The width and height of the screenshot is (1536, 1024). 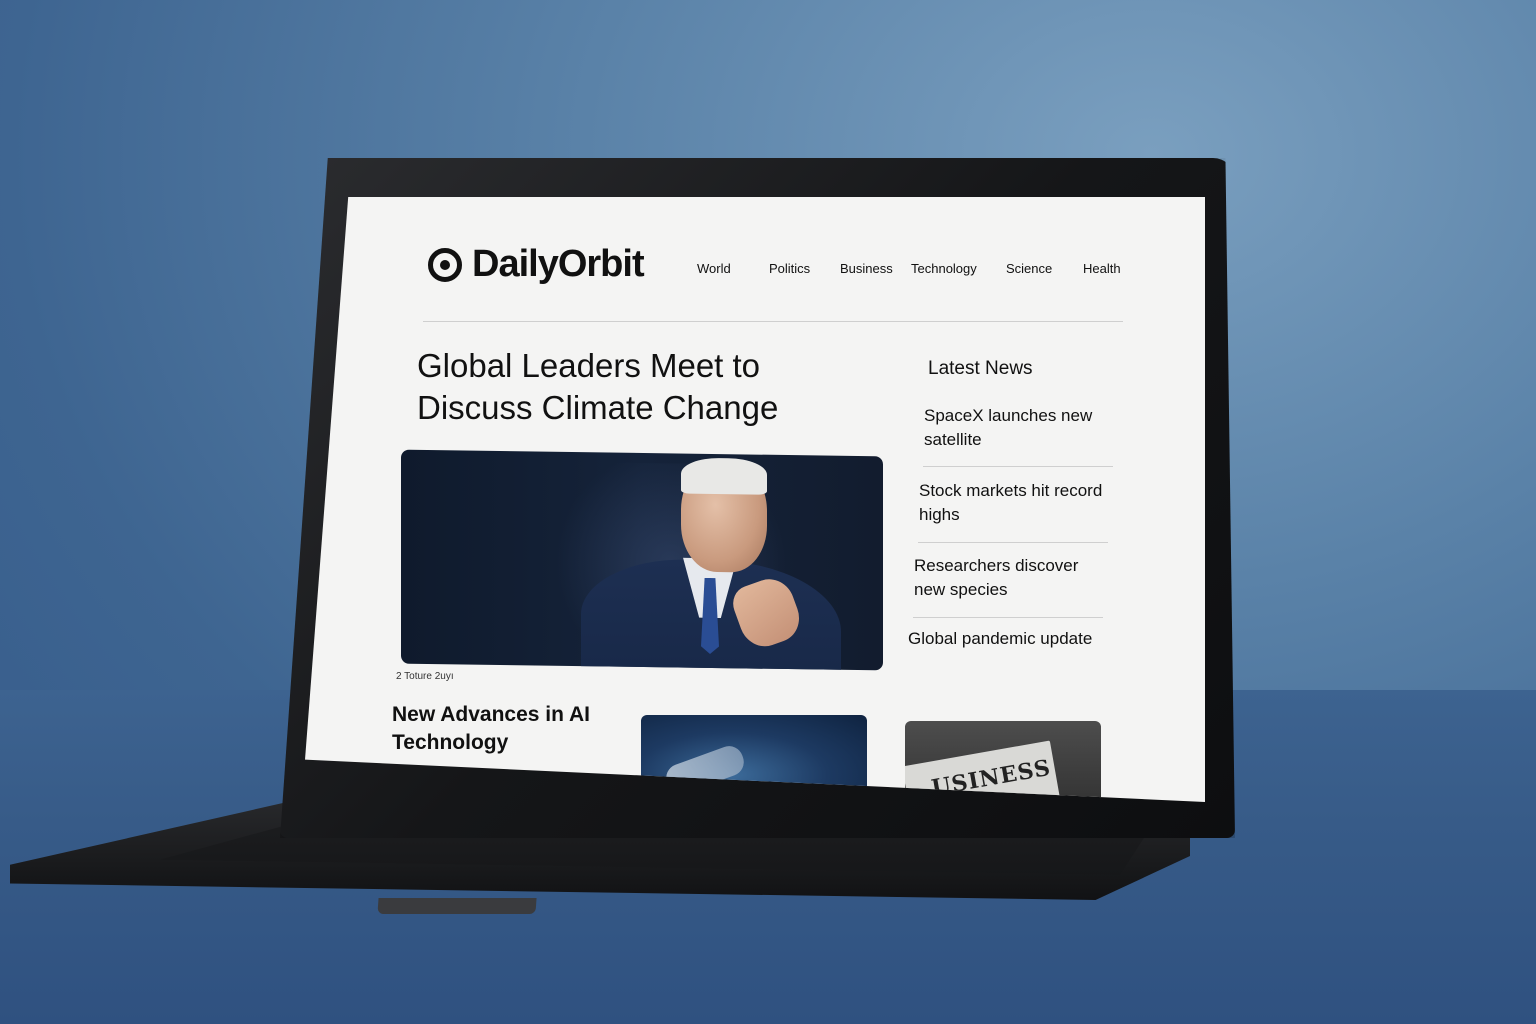 I want to click on nav-item-health: Health, so click(x=1102, y=268).